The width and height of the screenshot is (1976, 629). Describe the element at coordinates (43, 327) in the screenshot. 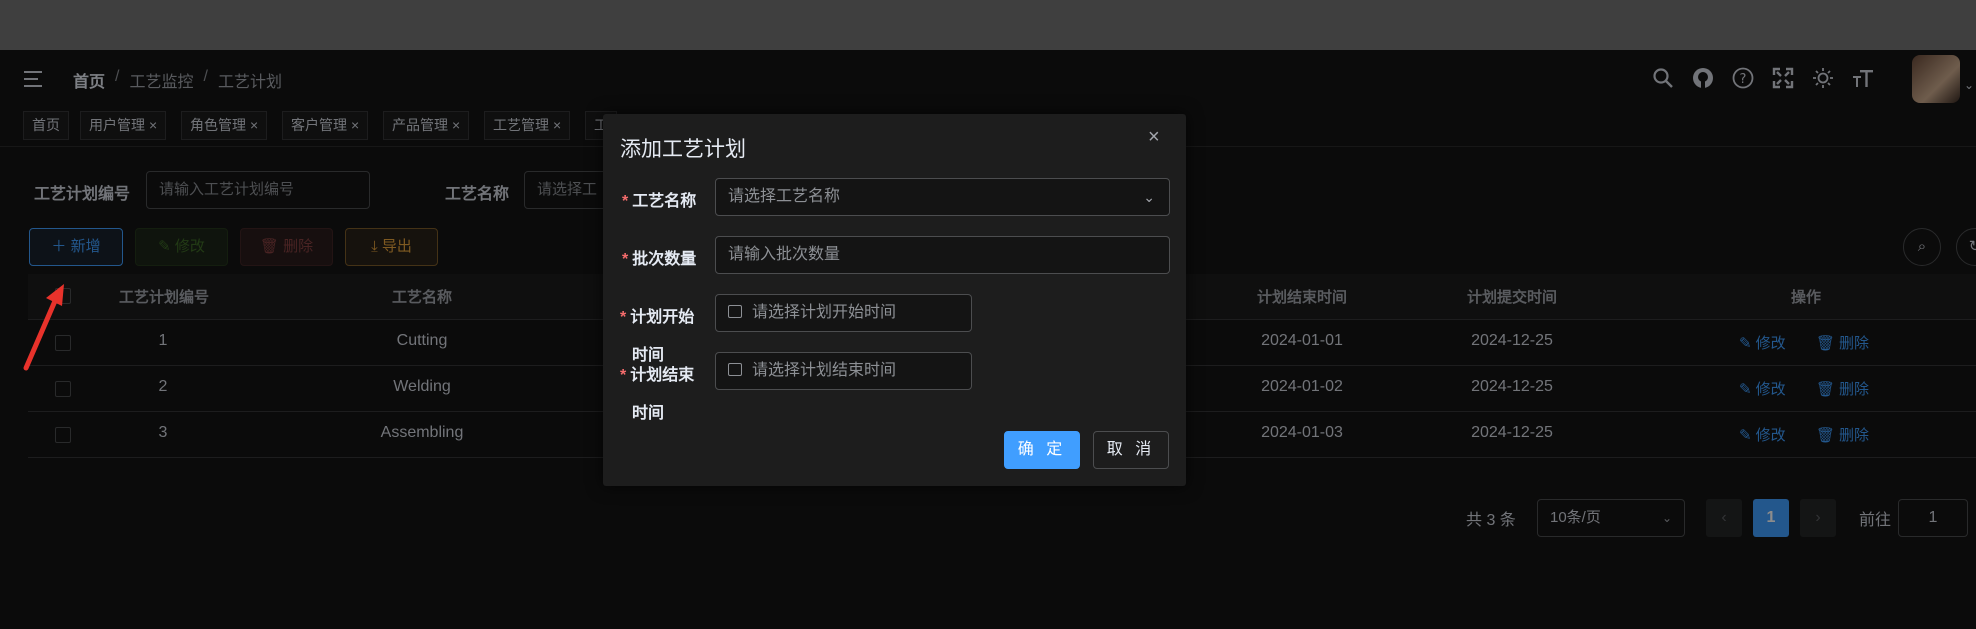

I see `annotation-arrow-icon` at that location.